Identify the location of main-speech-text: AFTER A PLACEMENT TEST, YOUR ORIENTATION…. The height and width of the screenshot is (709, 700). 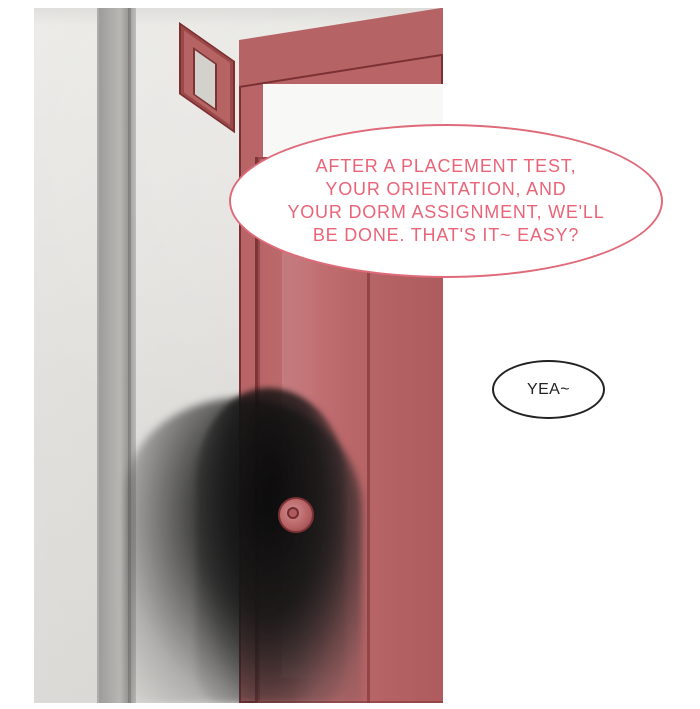
(446, 200).